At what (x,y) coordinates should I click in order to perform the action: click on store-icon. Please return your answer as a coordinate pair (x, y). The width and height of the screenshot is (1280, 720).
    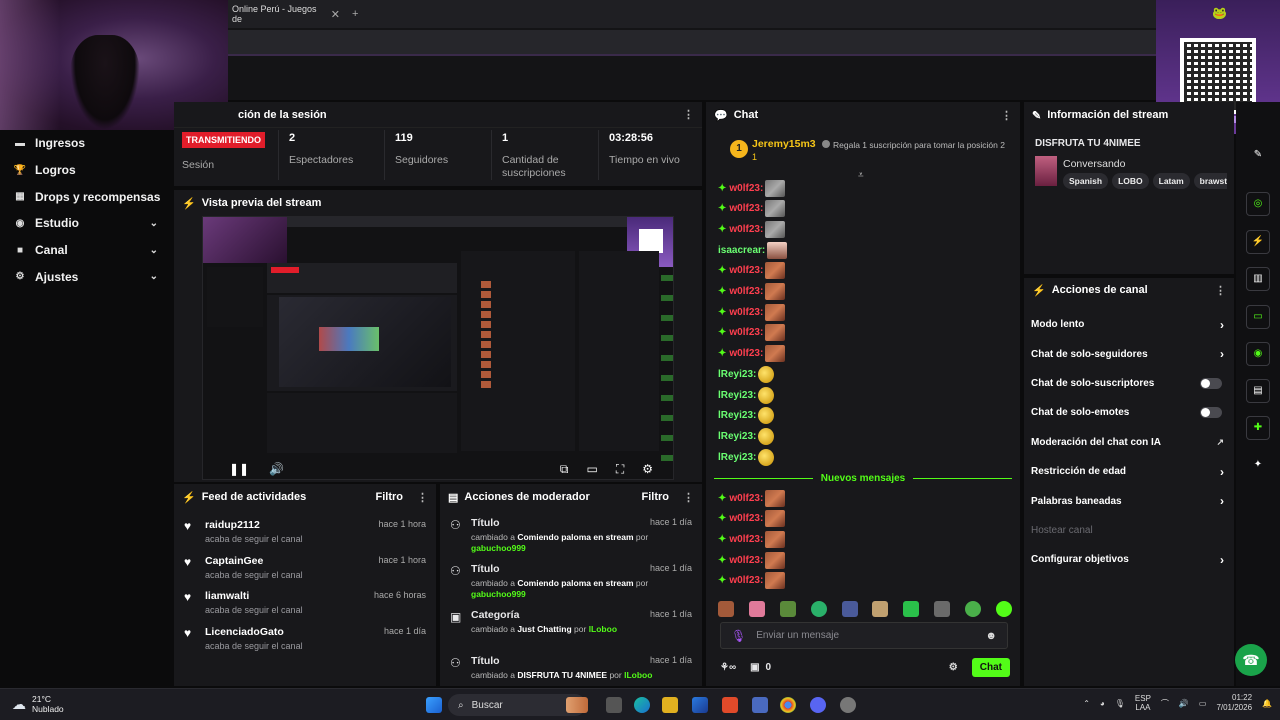
    Looking at the image, I should click on (700, 705).